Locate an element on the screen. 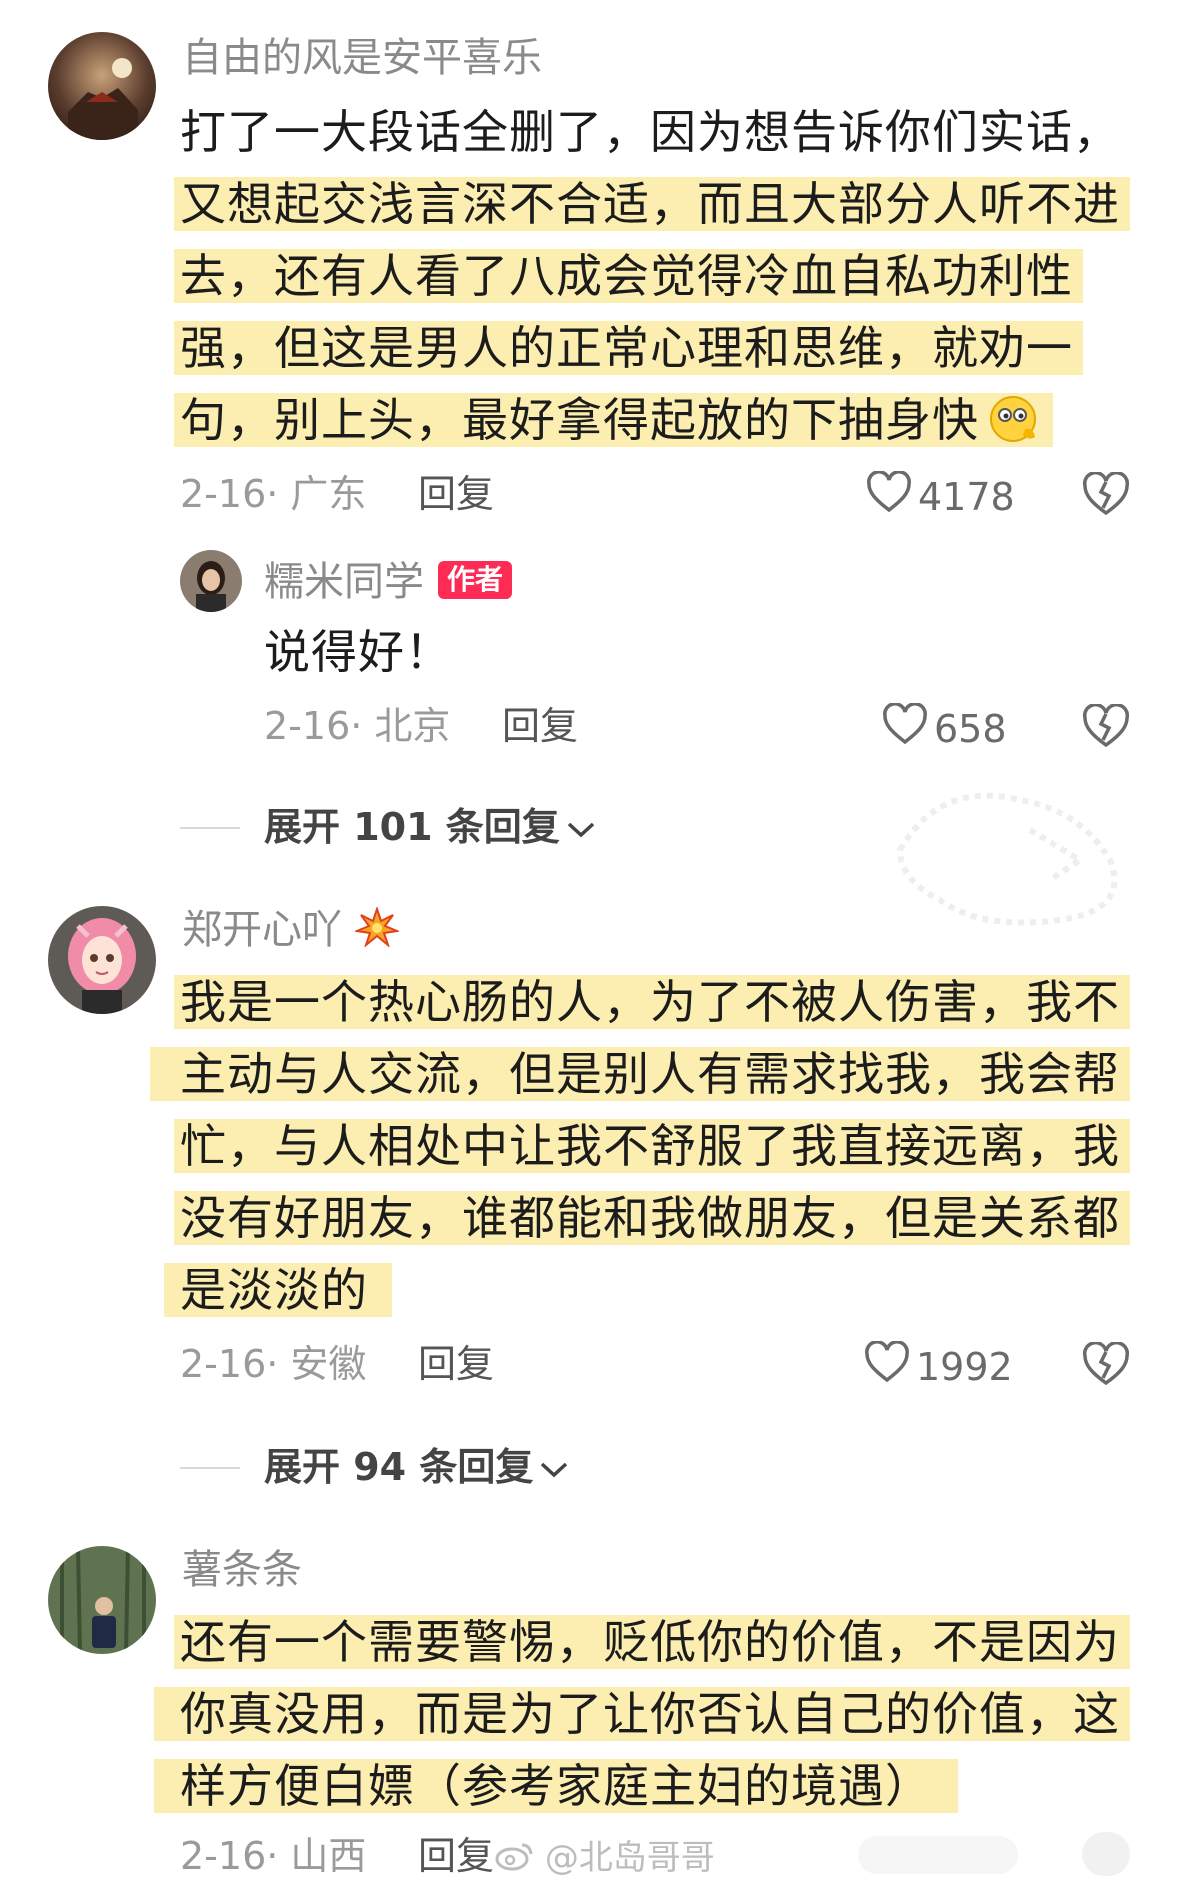  comment-text-line: 忙，与人相处中让我不舒服了我直接远离，我 is located at coordinates (652, 1146).